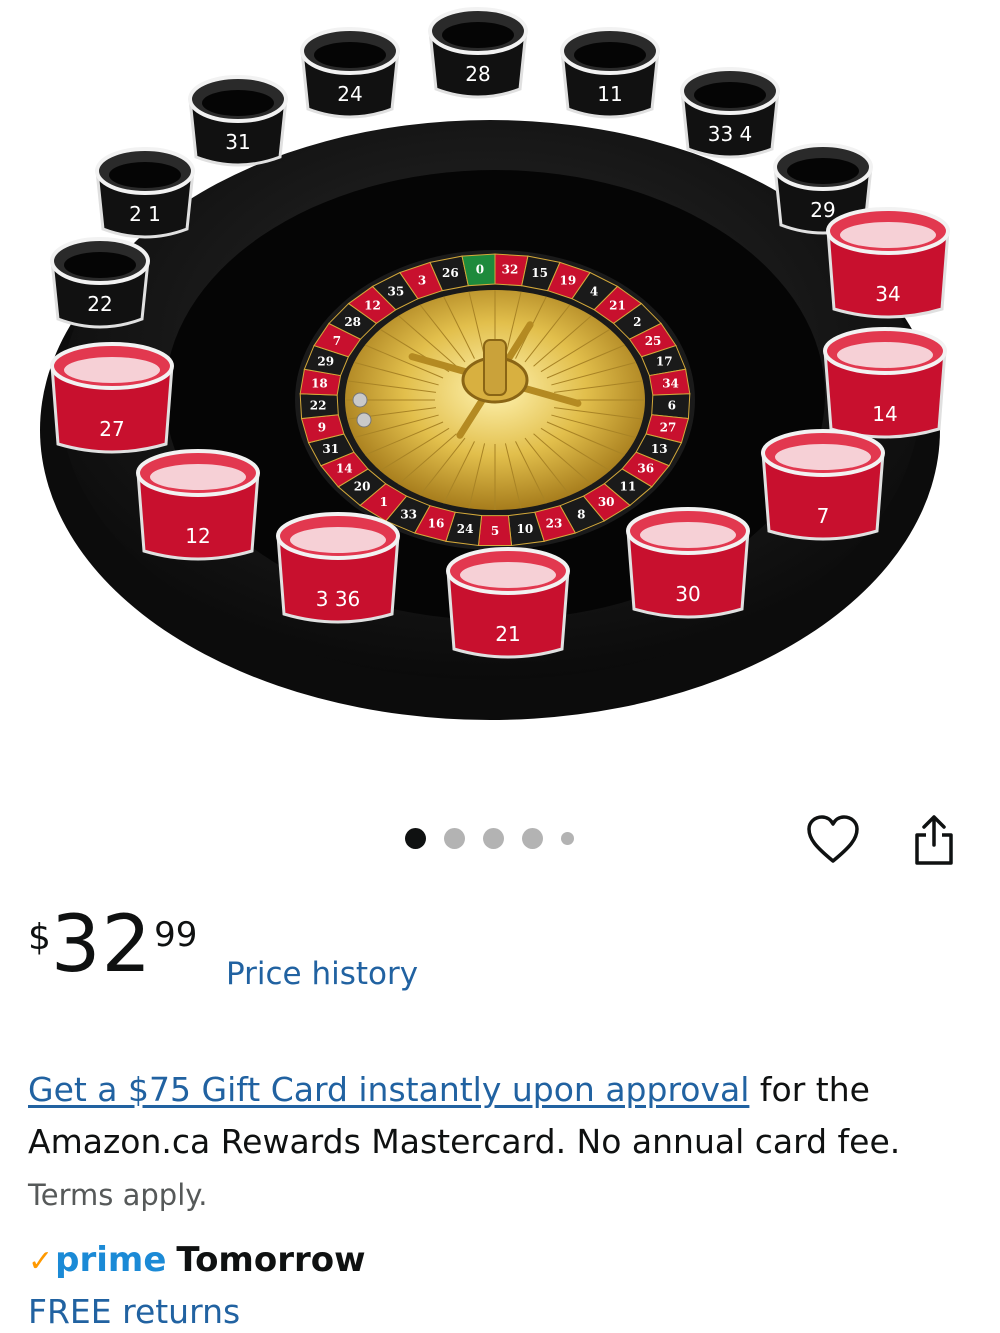 This screenshot has width=1000, height=1333. Describe the element at coordinates (510, 269) in the screenshot. I see `wheel-pocket-number: 32` at that location.